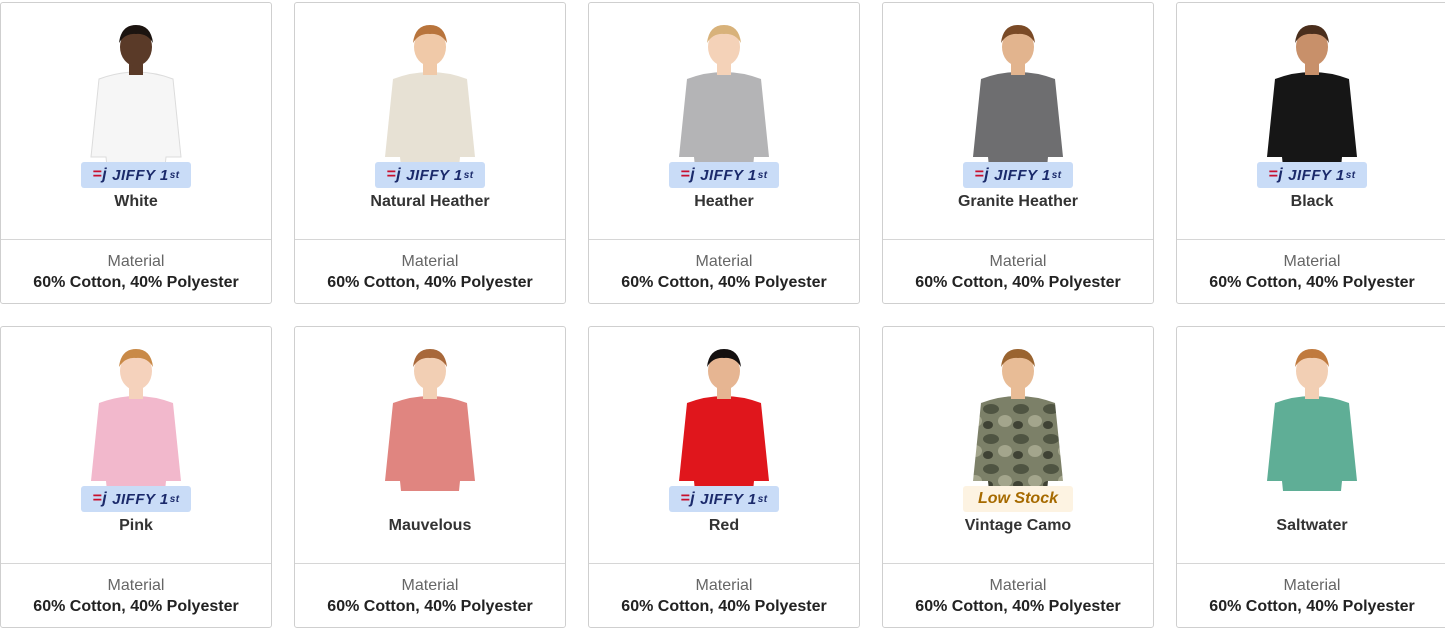 This screenshot has height=637, width=1445. I want to click on swatch-image-area: Low Stock Vintage Camo, so click(1018, 445).